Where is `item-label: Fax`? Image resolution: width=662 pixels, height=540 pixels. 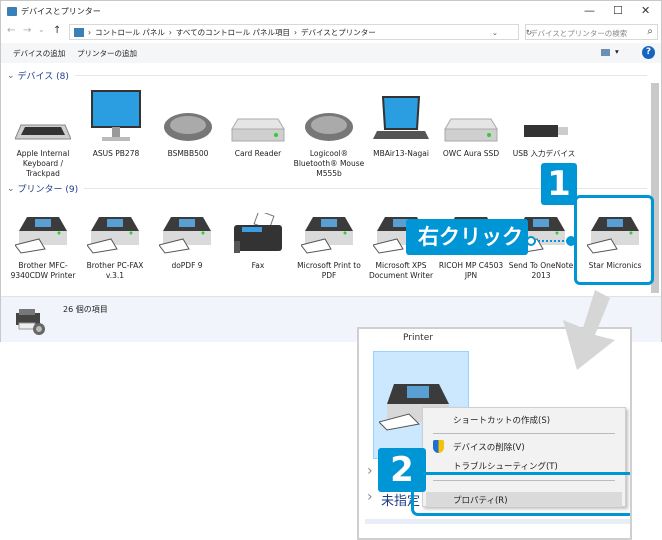
item-label: Fax is located at coordinates (258, 265).